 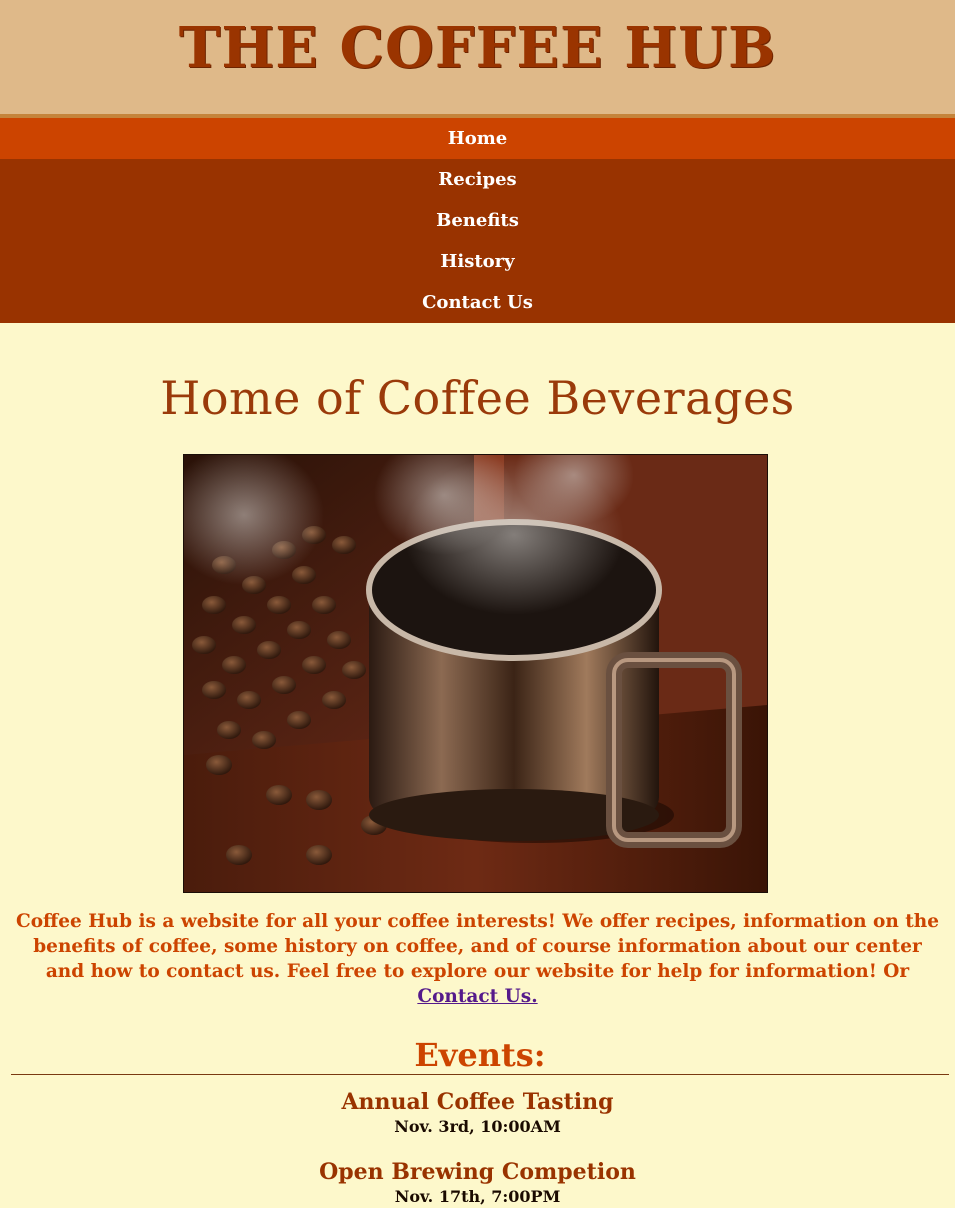 I want to click on event-title: Annual Coffee Tasting, so click(x=477, y=1102).